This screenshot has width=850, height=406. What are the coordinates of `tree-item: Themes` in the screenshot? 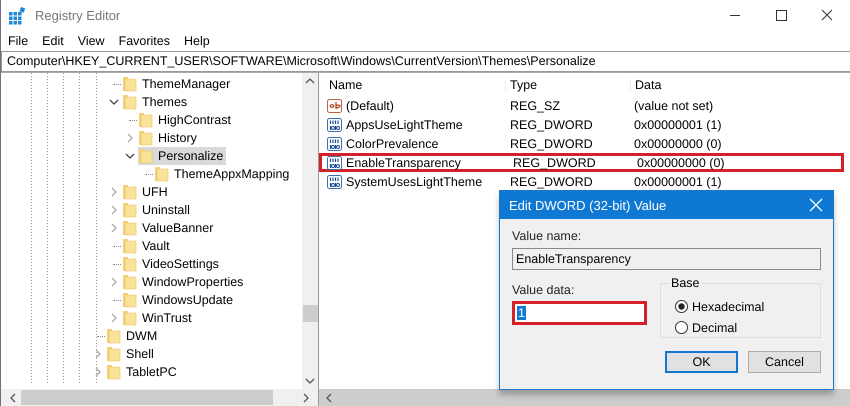 It's located at (156, 102).